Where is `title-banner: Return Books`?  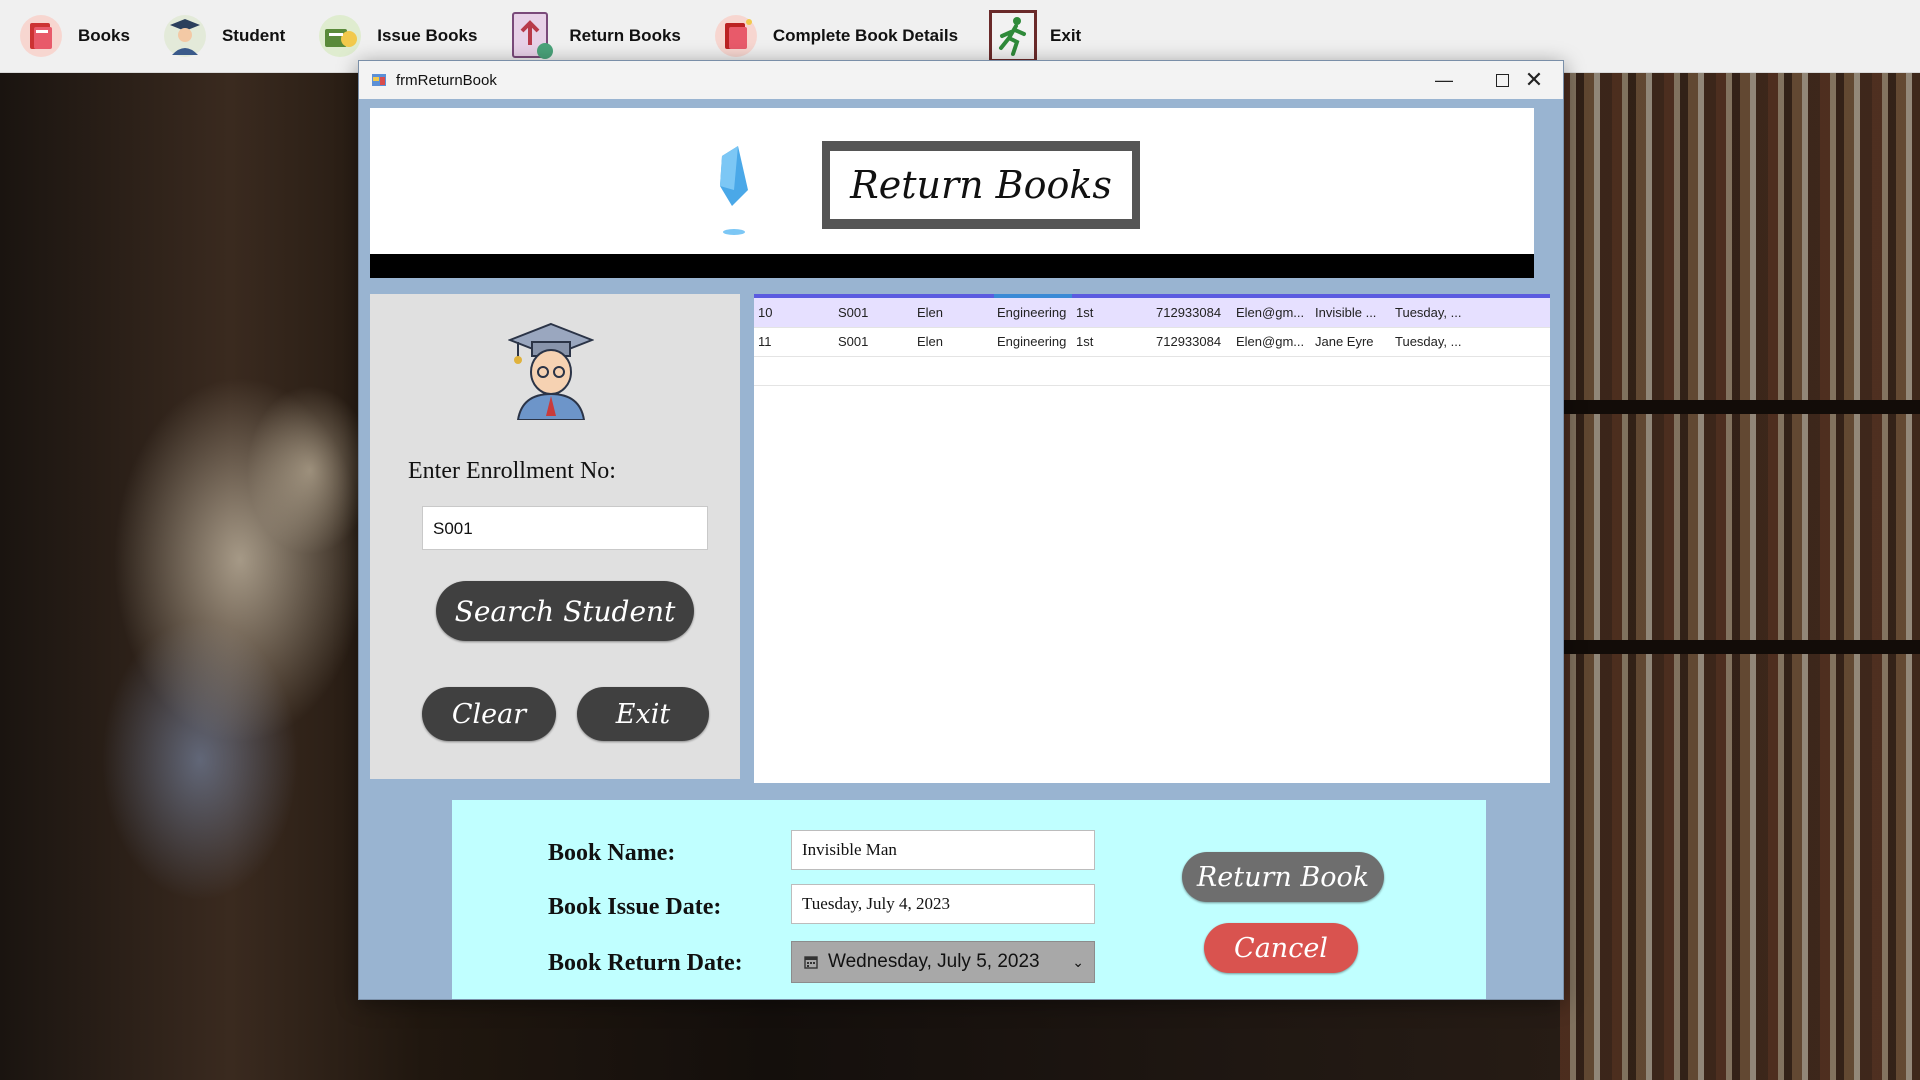 title-banner: Return Books is located at coordinates (981, 185).